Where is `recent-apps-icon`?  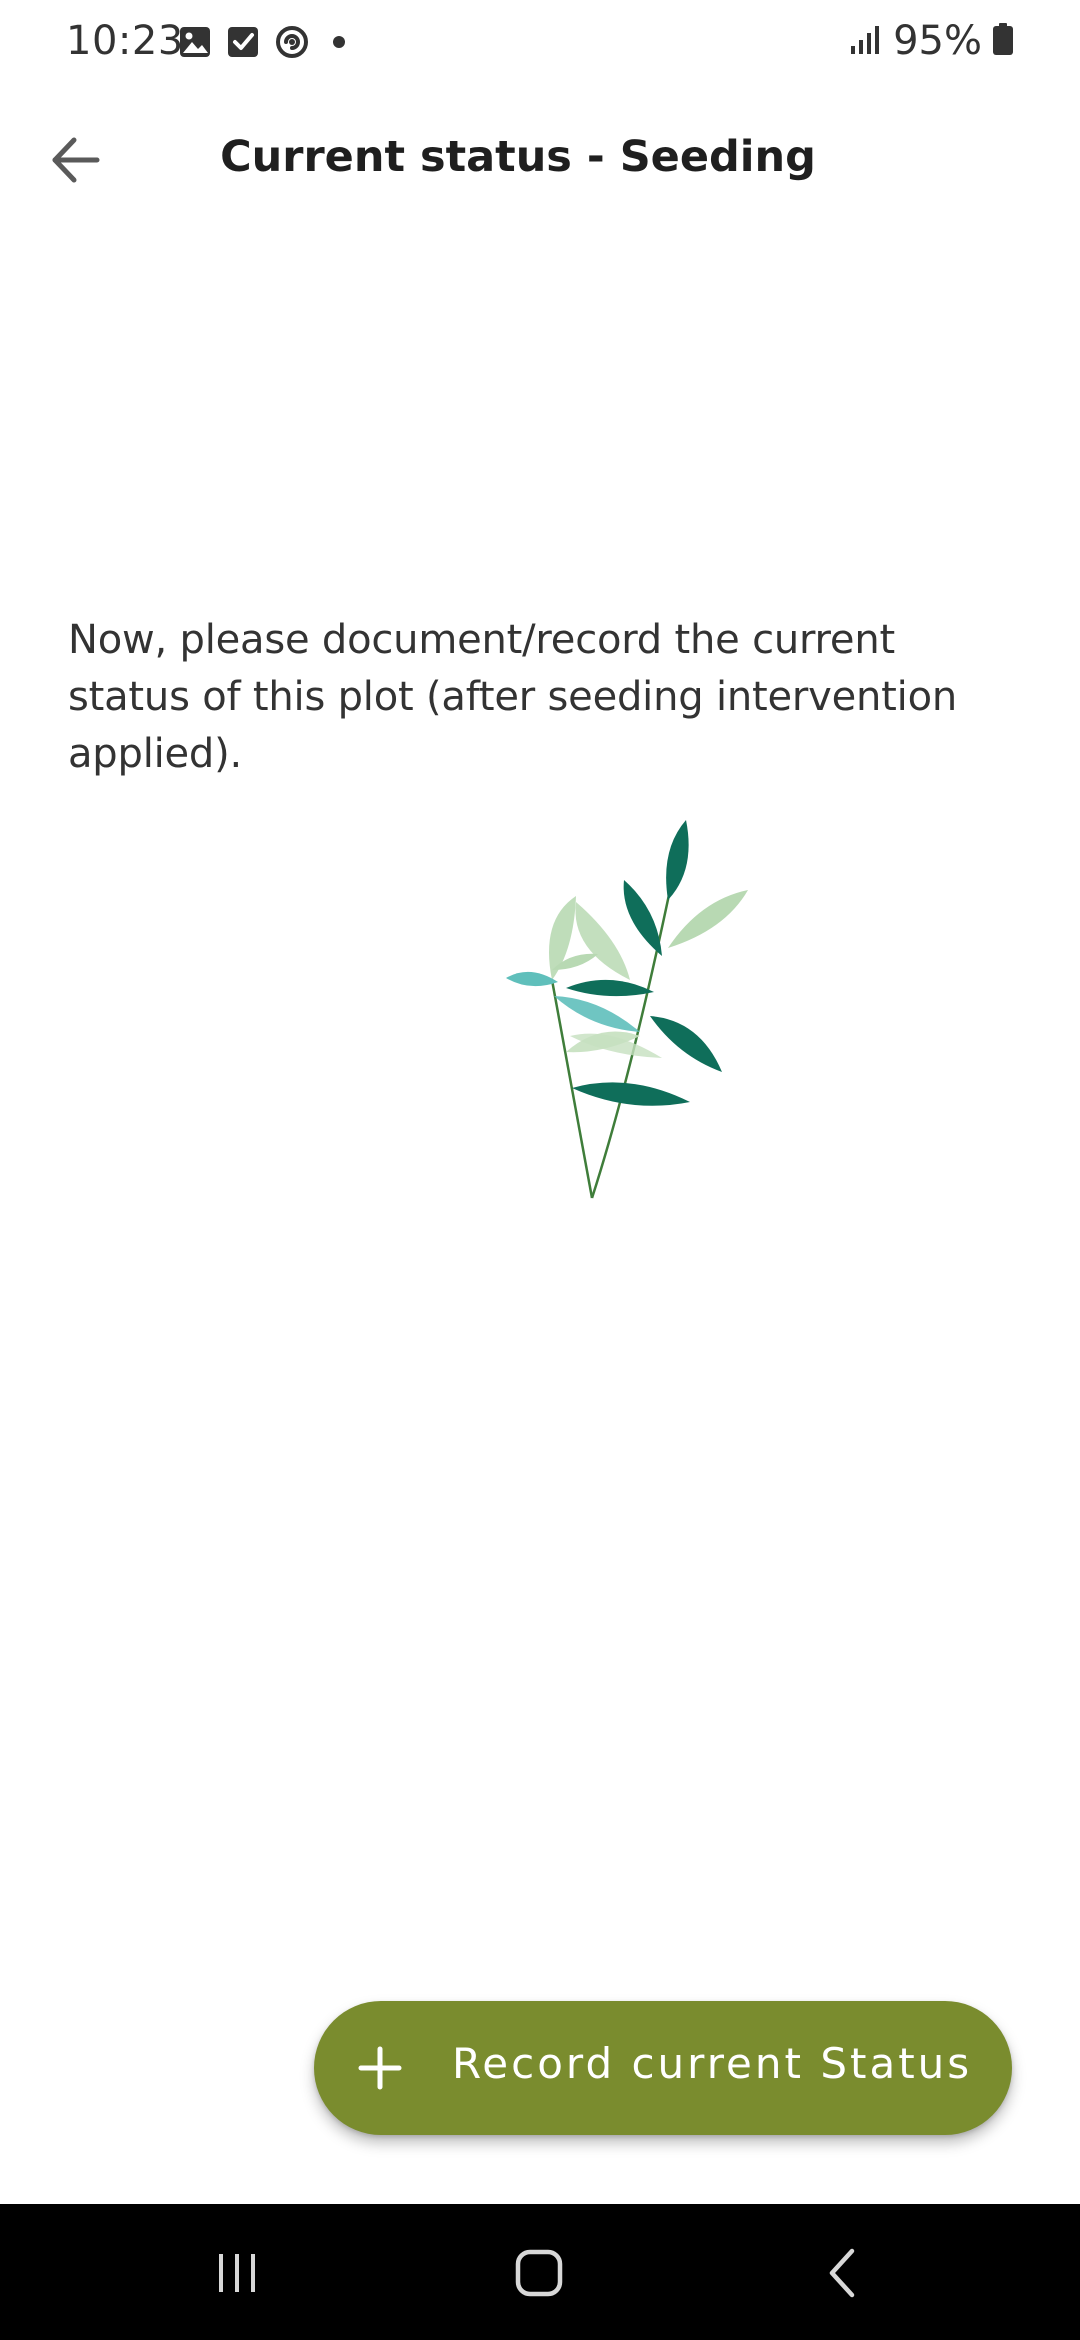 recent-apps-icon is located at coordinates (237, 2273).